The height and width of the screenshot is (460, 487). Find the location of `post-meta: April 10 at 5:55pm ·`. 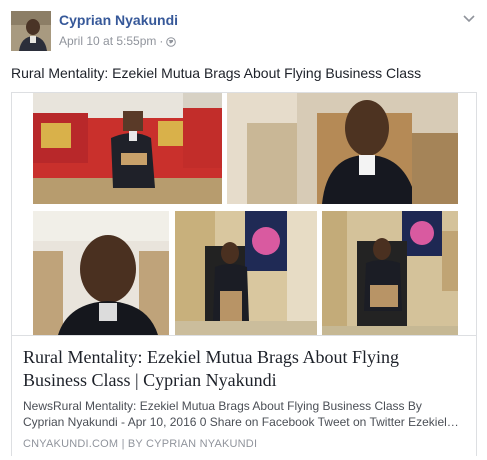

post-meta: April 10 at 5:55pm · is located at coordinates (118, 41).